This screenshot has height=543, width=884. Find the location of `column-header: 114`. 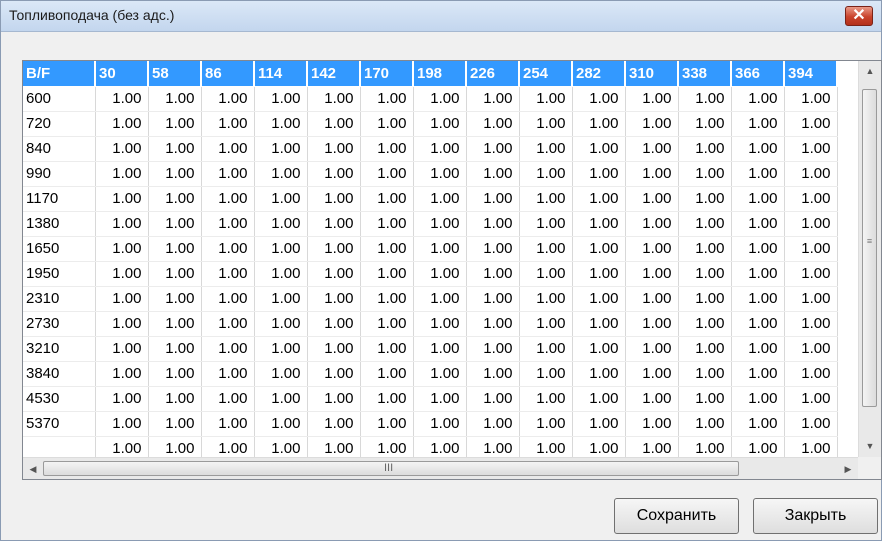

column-header: 114 is located at coordinates (281, 74).